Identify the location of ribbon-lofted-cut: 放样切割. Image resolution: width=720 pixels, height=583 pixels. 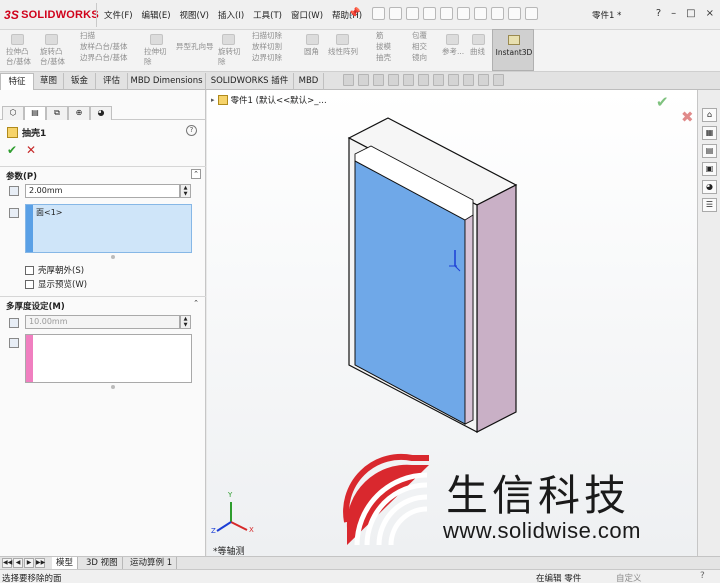
(267, 47).